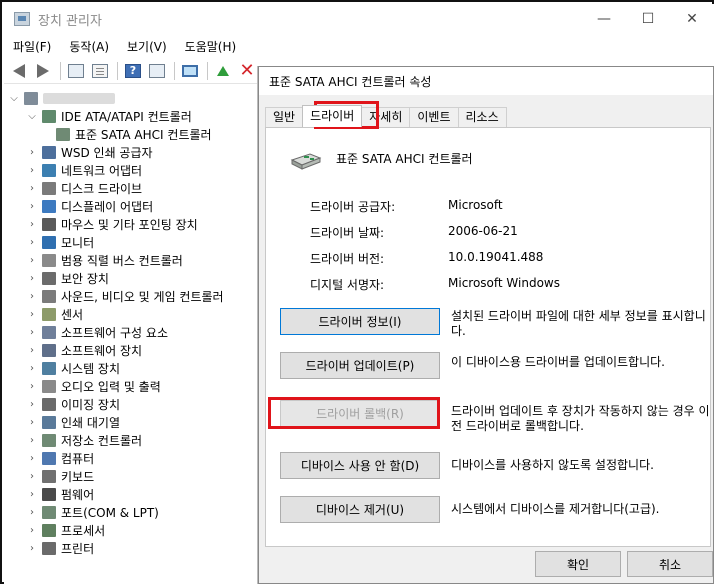 This screenshot has width=714, height=584. Describe the element at coordinates (360, 321) in the screenshot. I see `driver-details-button: 드라이버 정보(I)` at that location.